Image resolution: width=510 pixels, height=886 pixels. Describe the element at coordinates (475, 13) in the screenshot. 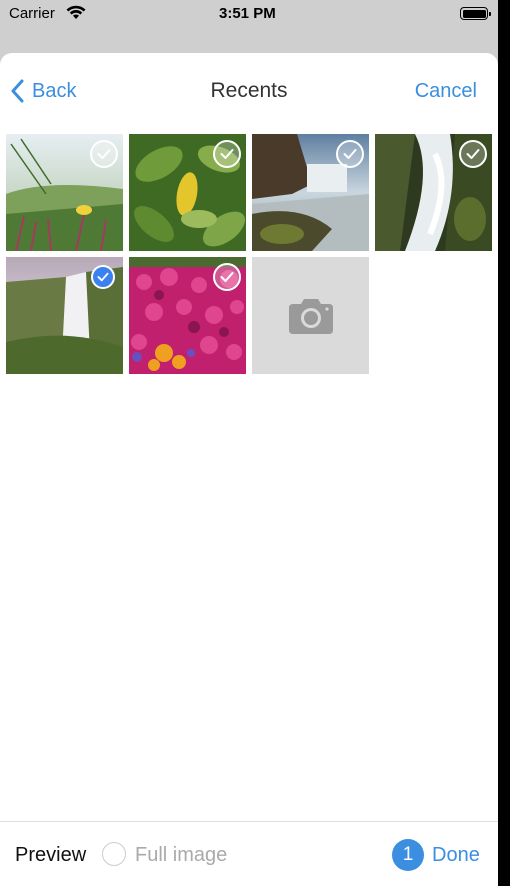

I see `battery-icon` at that location.